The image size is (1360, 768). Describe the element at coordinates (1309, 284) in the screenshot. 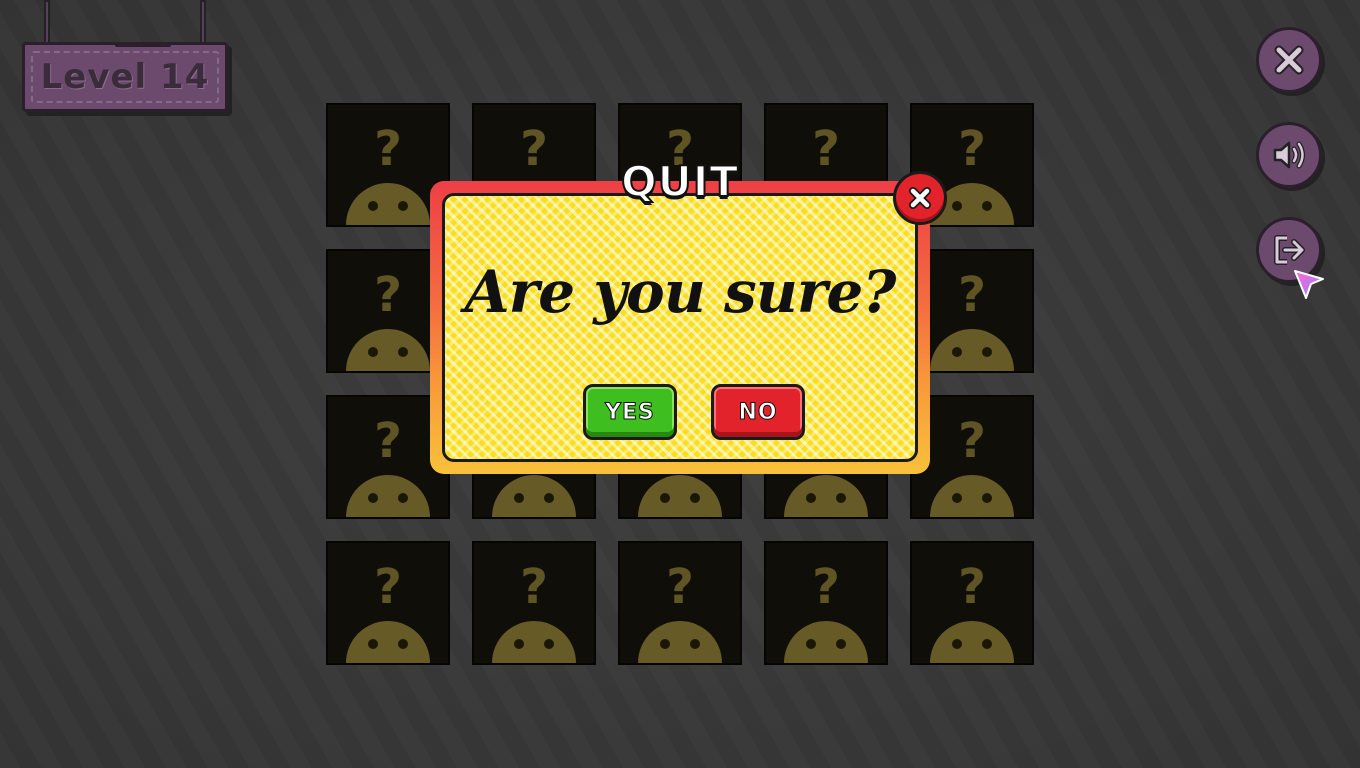

I see `cursor-pointer-icon` at that location.